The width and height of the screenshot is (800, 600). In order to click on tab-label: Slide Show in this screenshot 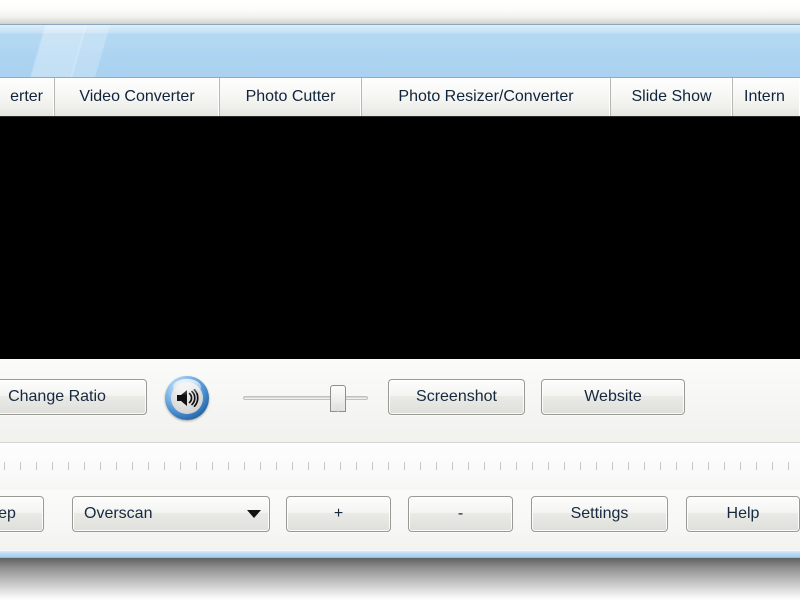, I will do `click(671, 96)`.